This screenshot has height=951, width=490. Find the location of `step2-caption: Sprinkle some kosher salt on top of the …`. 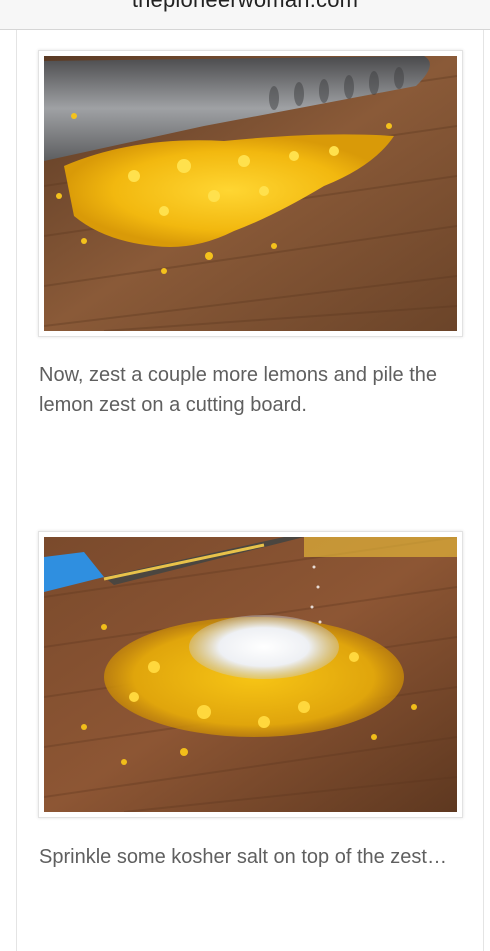

step2-caption: Sprinkle some kosher salt on top of the … is located at coordinates (243, 857).